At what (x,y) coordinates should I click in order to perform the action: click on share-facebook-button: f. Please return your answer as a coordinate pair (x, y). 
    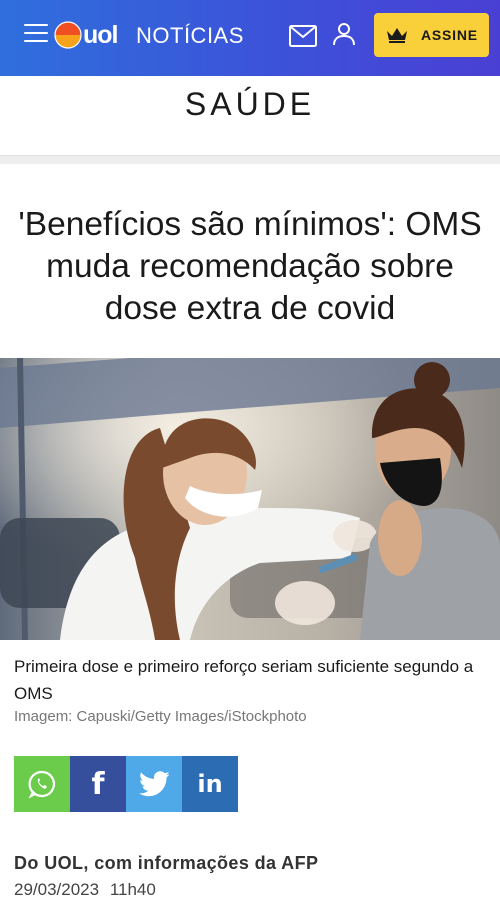
    Looking at the image, I should click on (98, 784).